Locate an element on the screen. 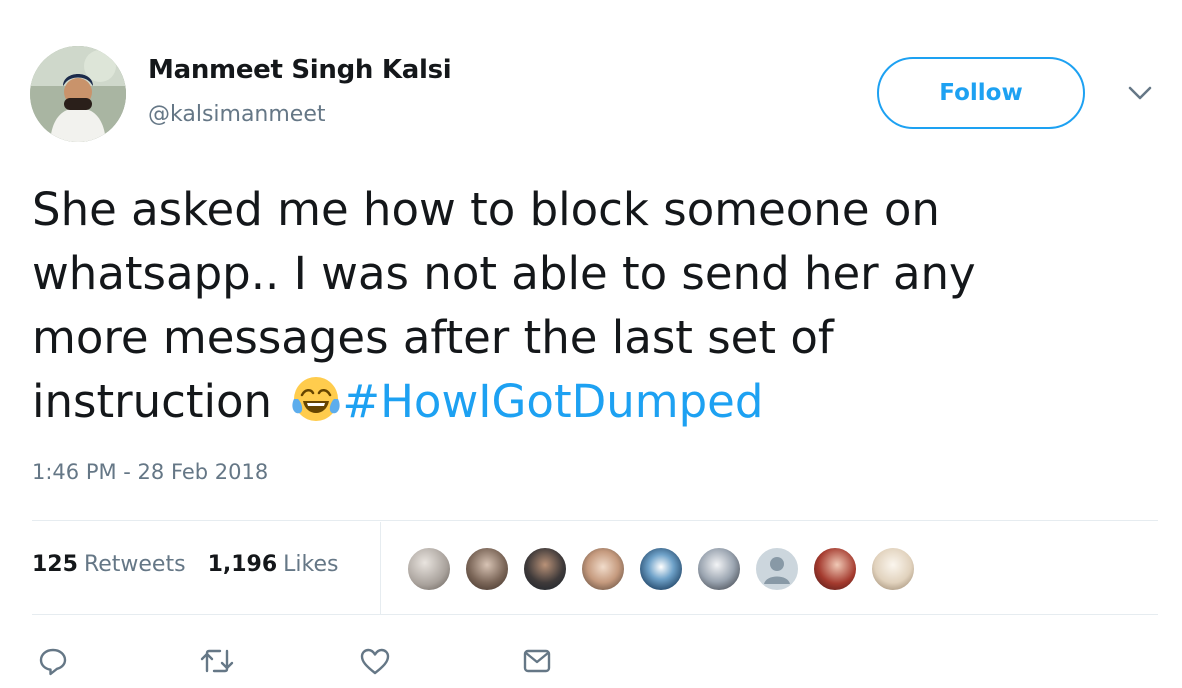 Image resolution: width=1182 pixels, height=688 pixels. direct-message-icon is located at coordinates (537, 661).